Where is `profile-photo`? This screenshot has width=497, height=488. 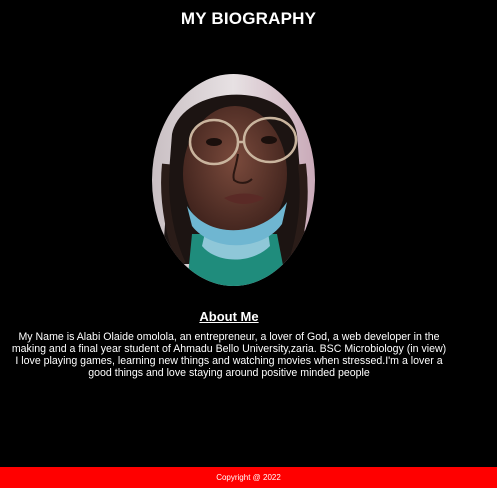
profile-photo is located at coordinates (233, 180).